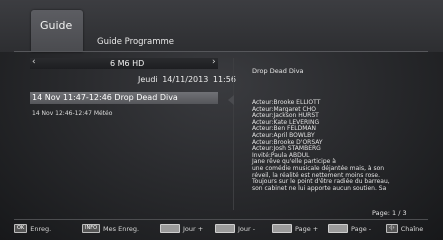  What do you see at coordinates (34, 62) in the screenshot?
I see `prev-channel-arrow-icon: ‹` at bounding box center [34, 62].